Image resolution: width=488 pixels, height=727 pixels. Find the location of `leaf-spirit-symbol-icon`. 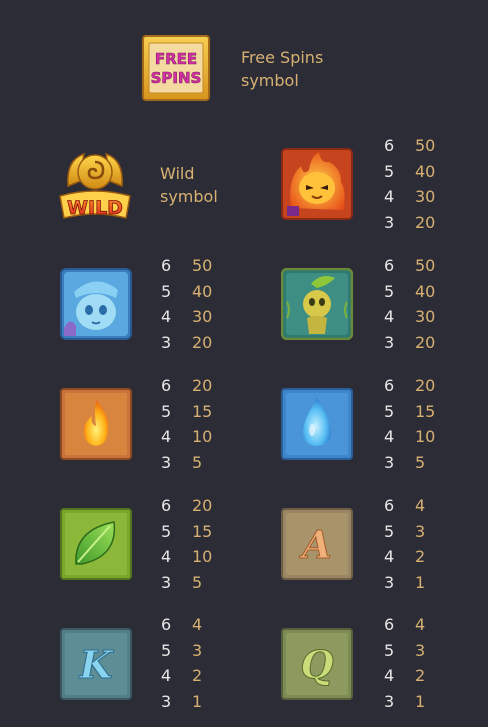

leaf-spirit-symbol-icon is located at coordinates (317, 304).